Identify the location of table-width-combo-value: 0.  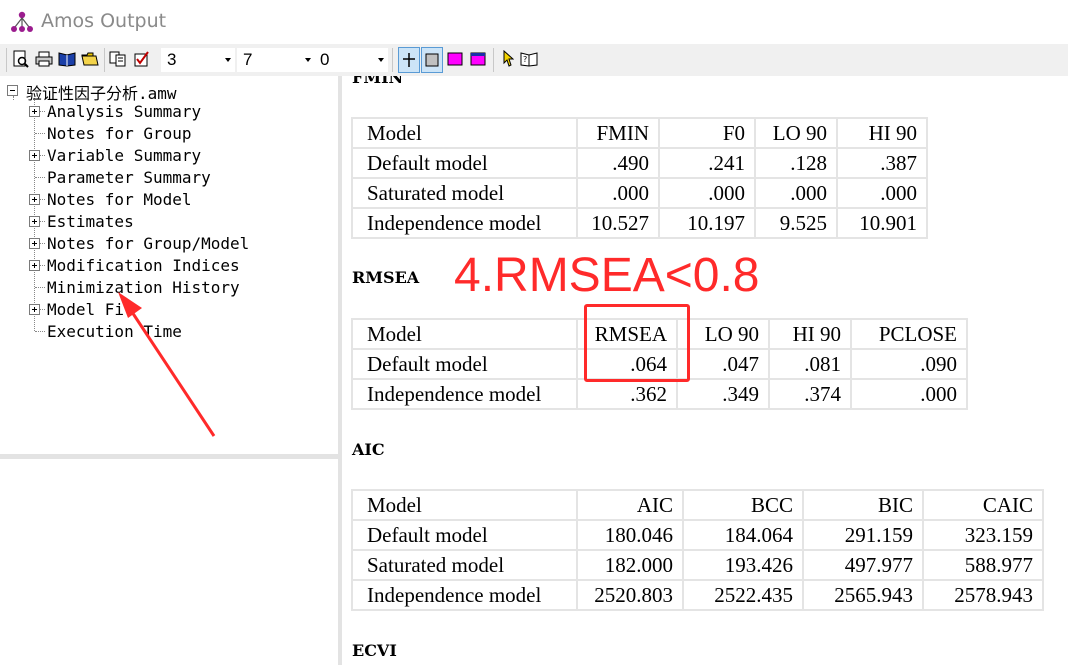
(325, 59).